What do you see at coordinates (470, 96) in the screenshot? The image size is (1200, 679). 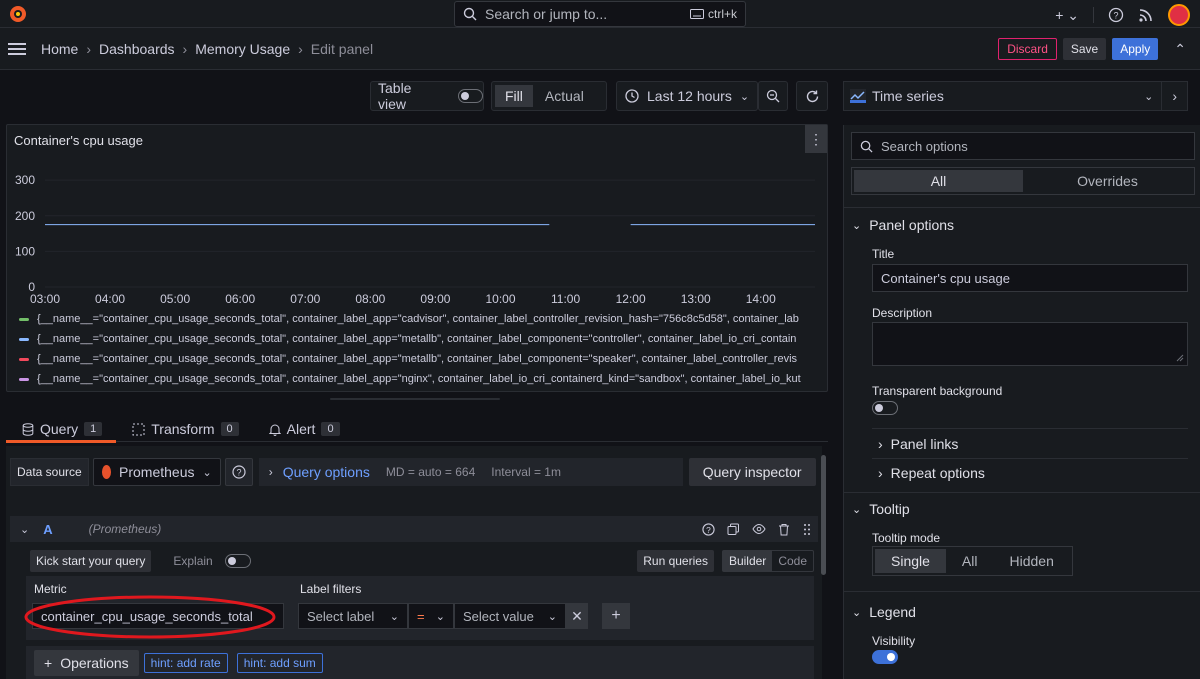 I see `table-view-switch` at bounding box center [470, 96].